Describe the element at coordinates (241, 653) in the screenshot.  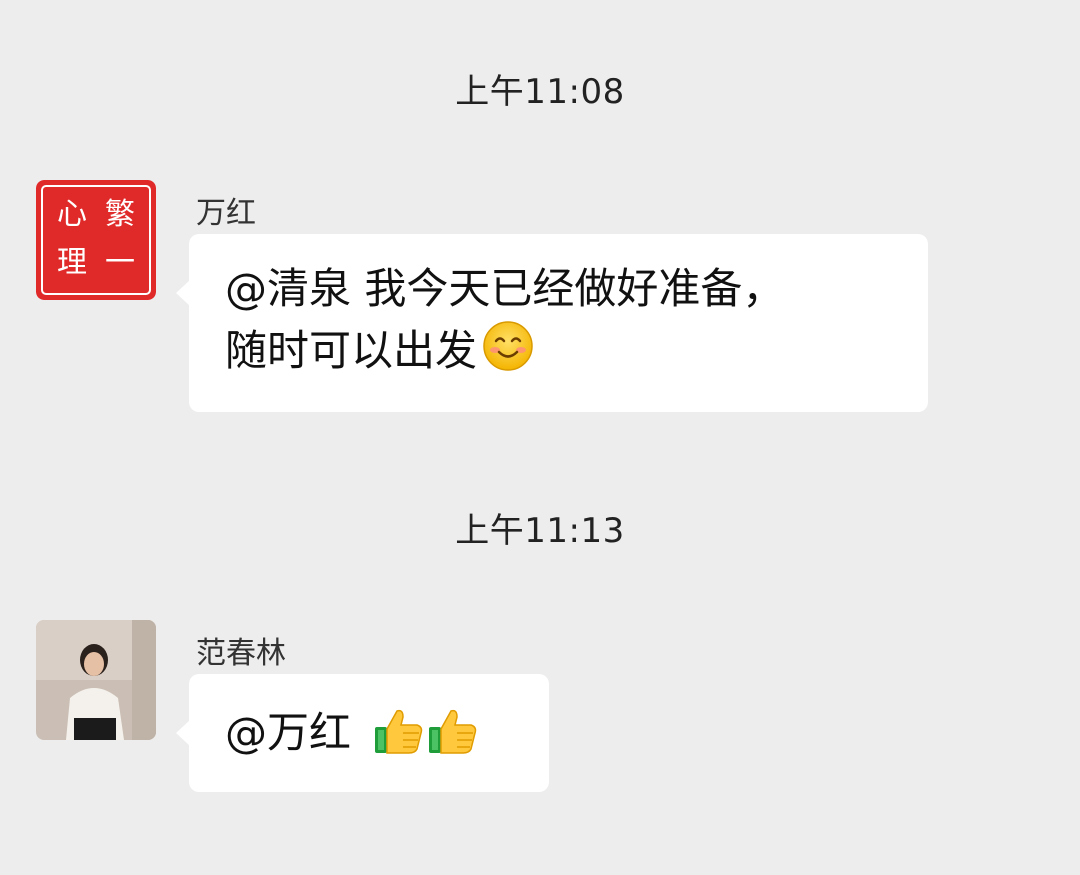
I see `sender-name: 范春林` at that location.